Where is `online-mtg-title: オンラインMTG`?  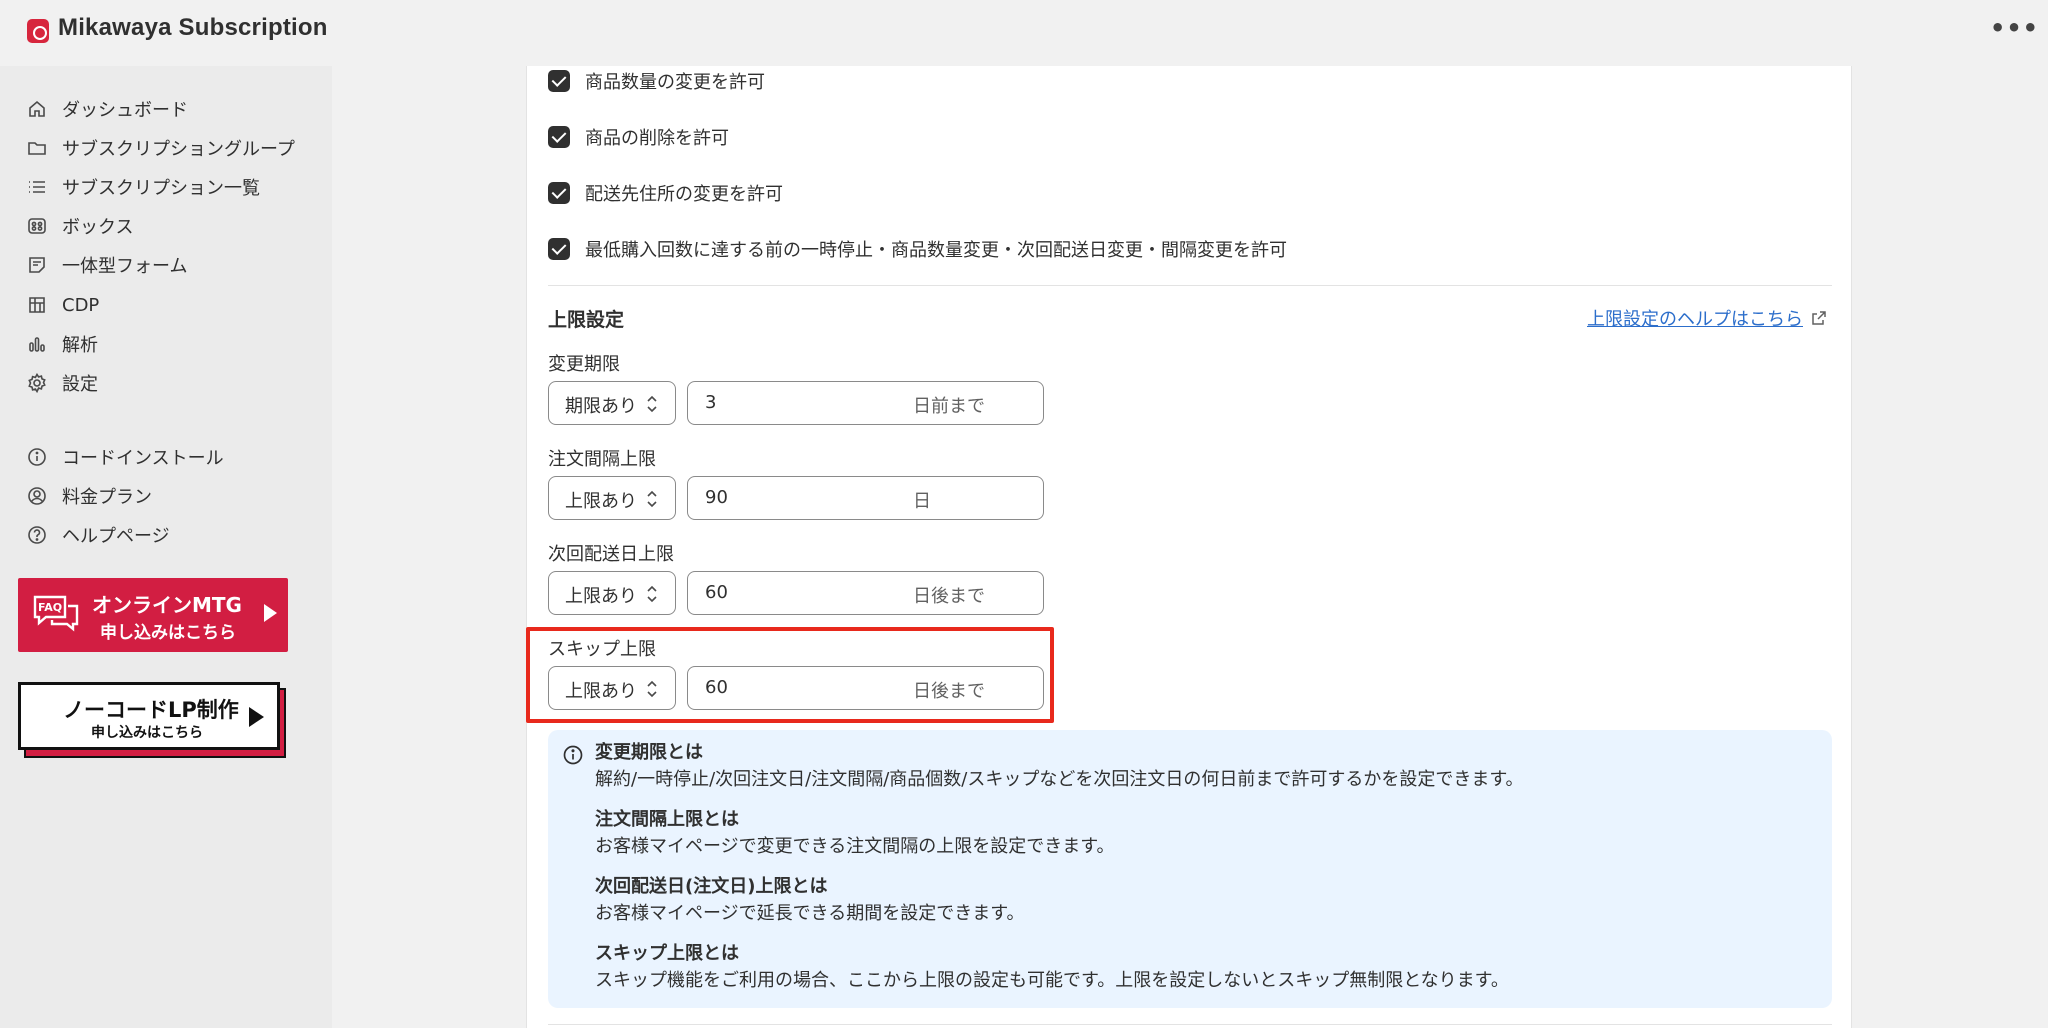 online-mtg-title: オンラインMTG is located at coordinates (167, 605).